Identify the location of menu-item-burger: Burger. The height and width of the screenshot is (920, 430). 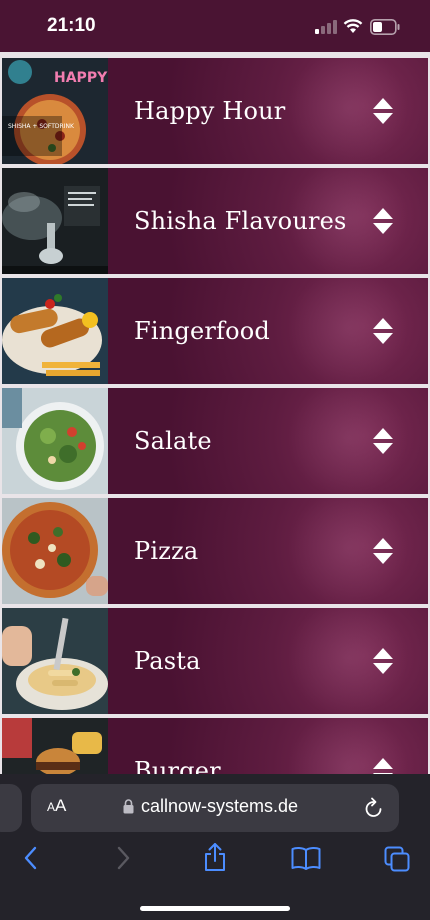
(215, 746).